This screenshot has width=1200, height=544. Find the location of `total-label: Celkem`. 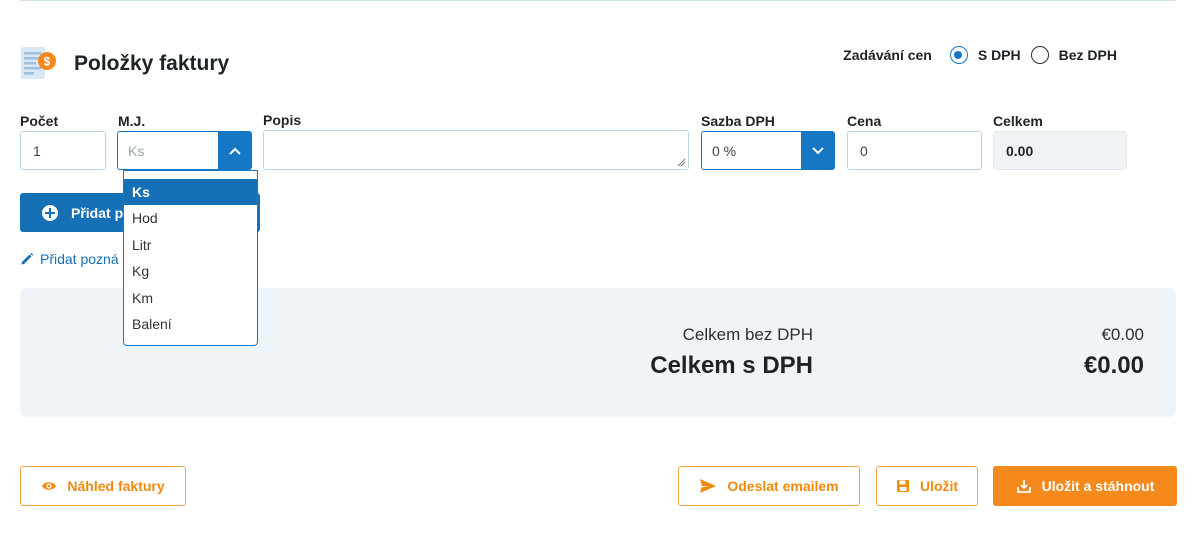

total-label: Celkem is located at coordinates (1018, 121).